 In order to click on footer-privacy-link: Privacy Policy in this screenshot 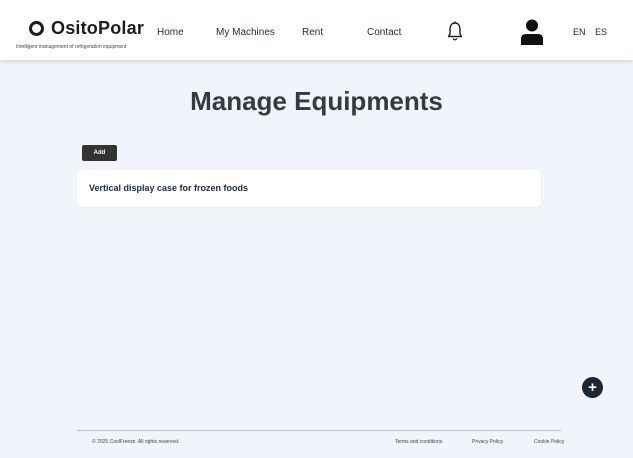, I will do `click(487, 442)`.